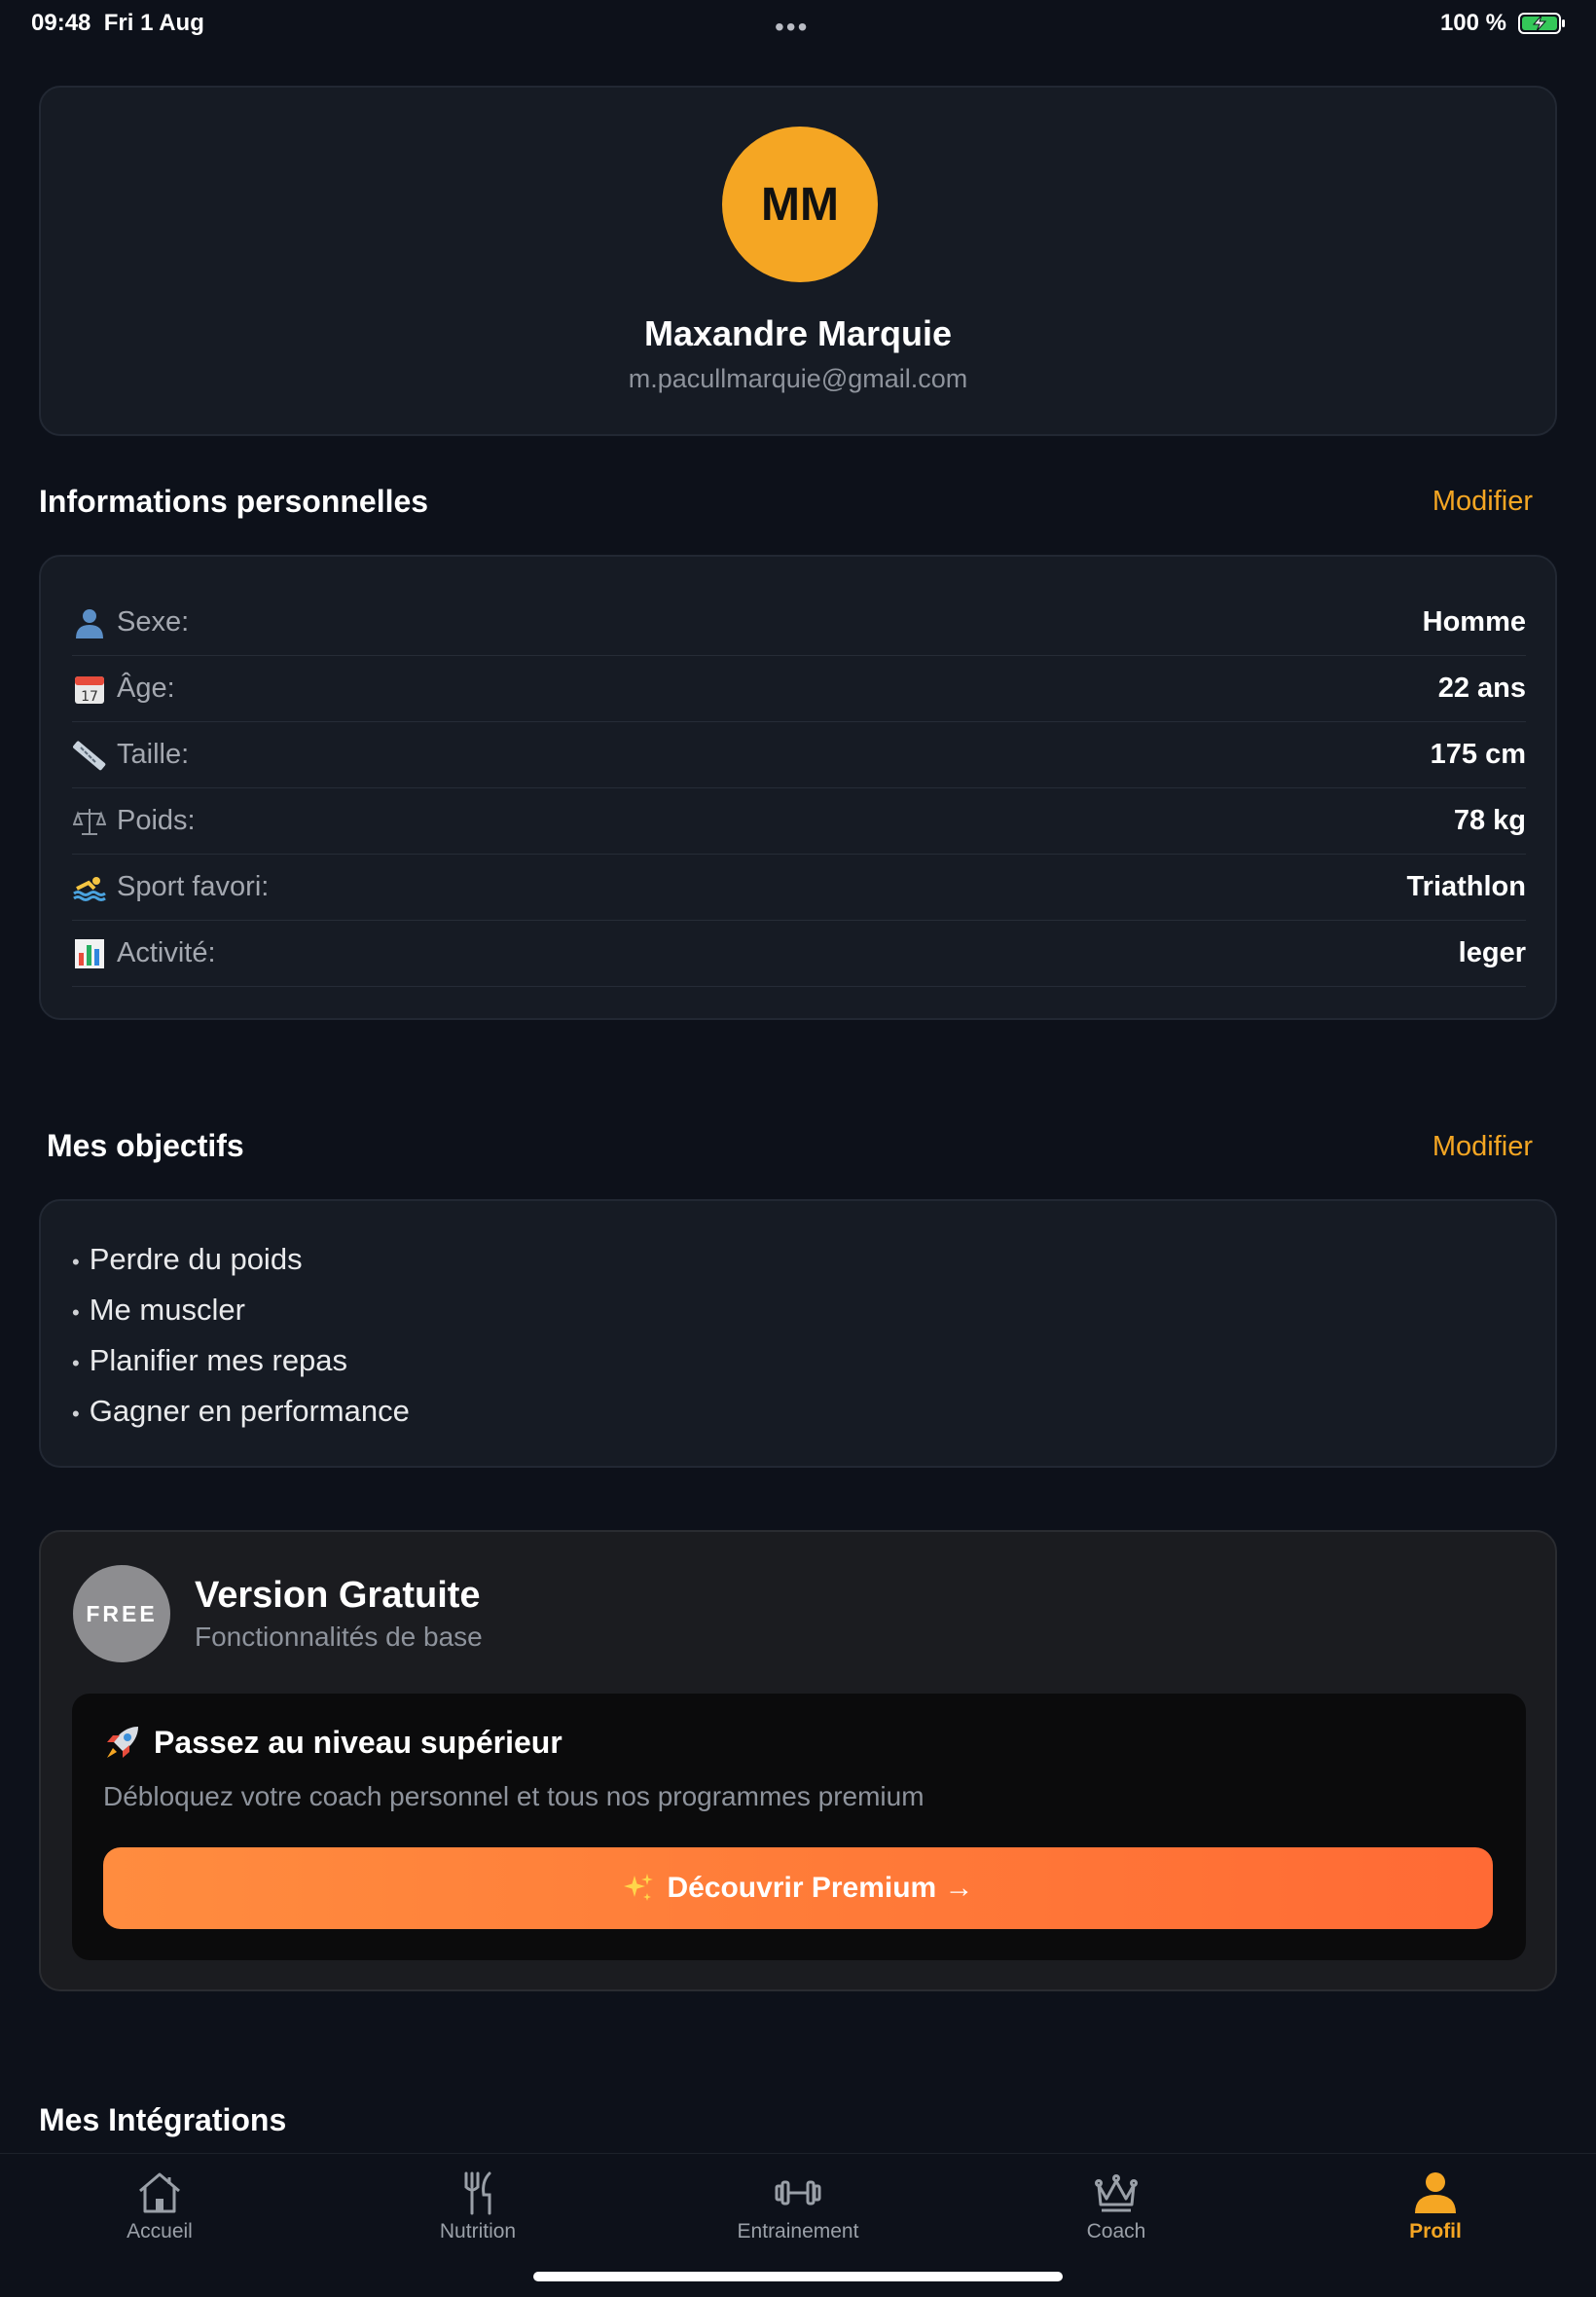 This screenshot has width=1596, height=2297. What do you see at coordinates (89, 887) in the screenshot?
I see `swimmer-icon` at bounding box center [89, 887].